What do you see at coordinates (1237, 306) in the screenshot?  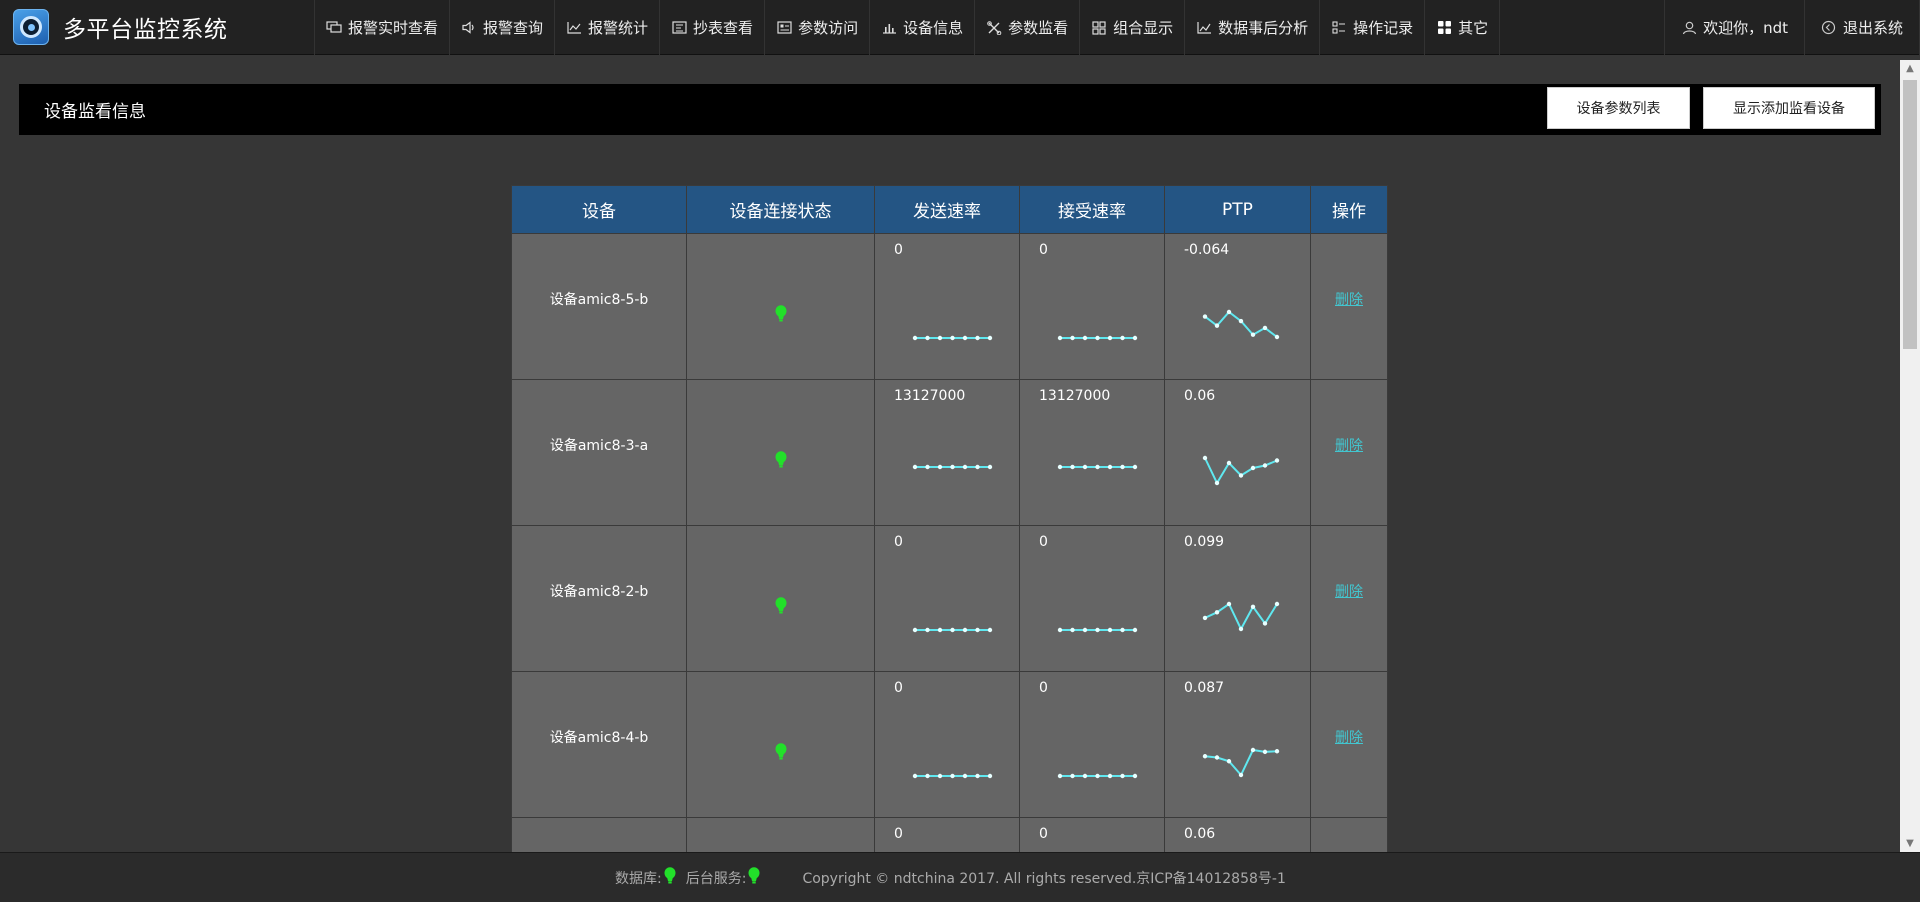 I see `ptp-cell: -0.064` at bounding box center [1237, 306].